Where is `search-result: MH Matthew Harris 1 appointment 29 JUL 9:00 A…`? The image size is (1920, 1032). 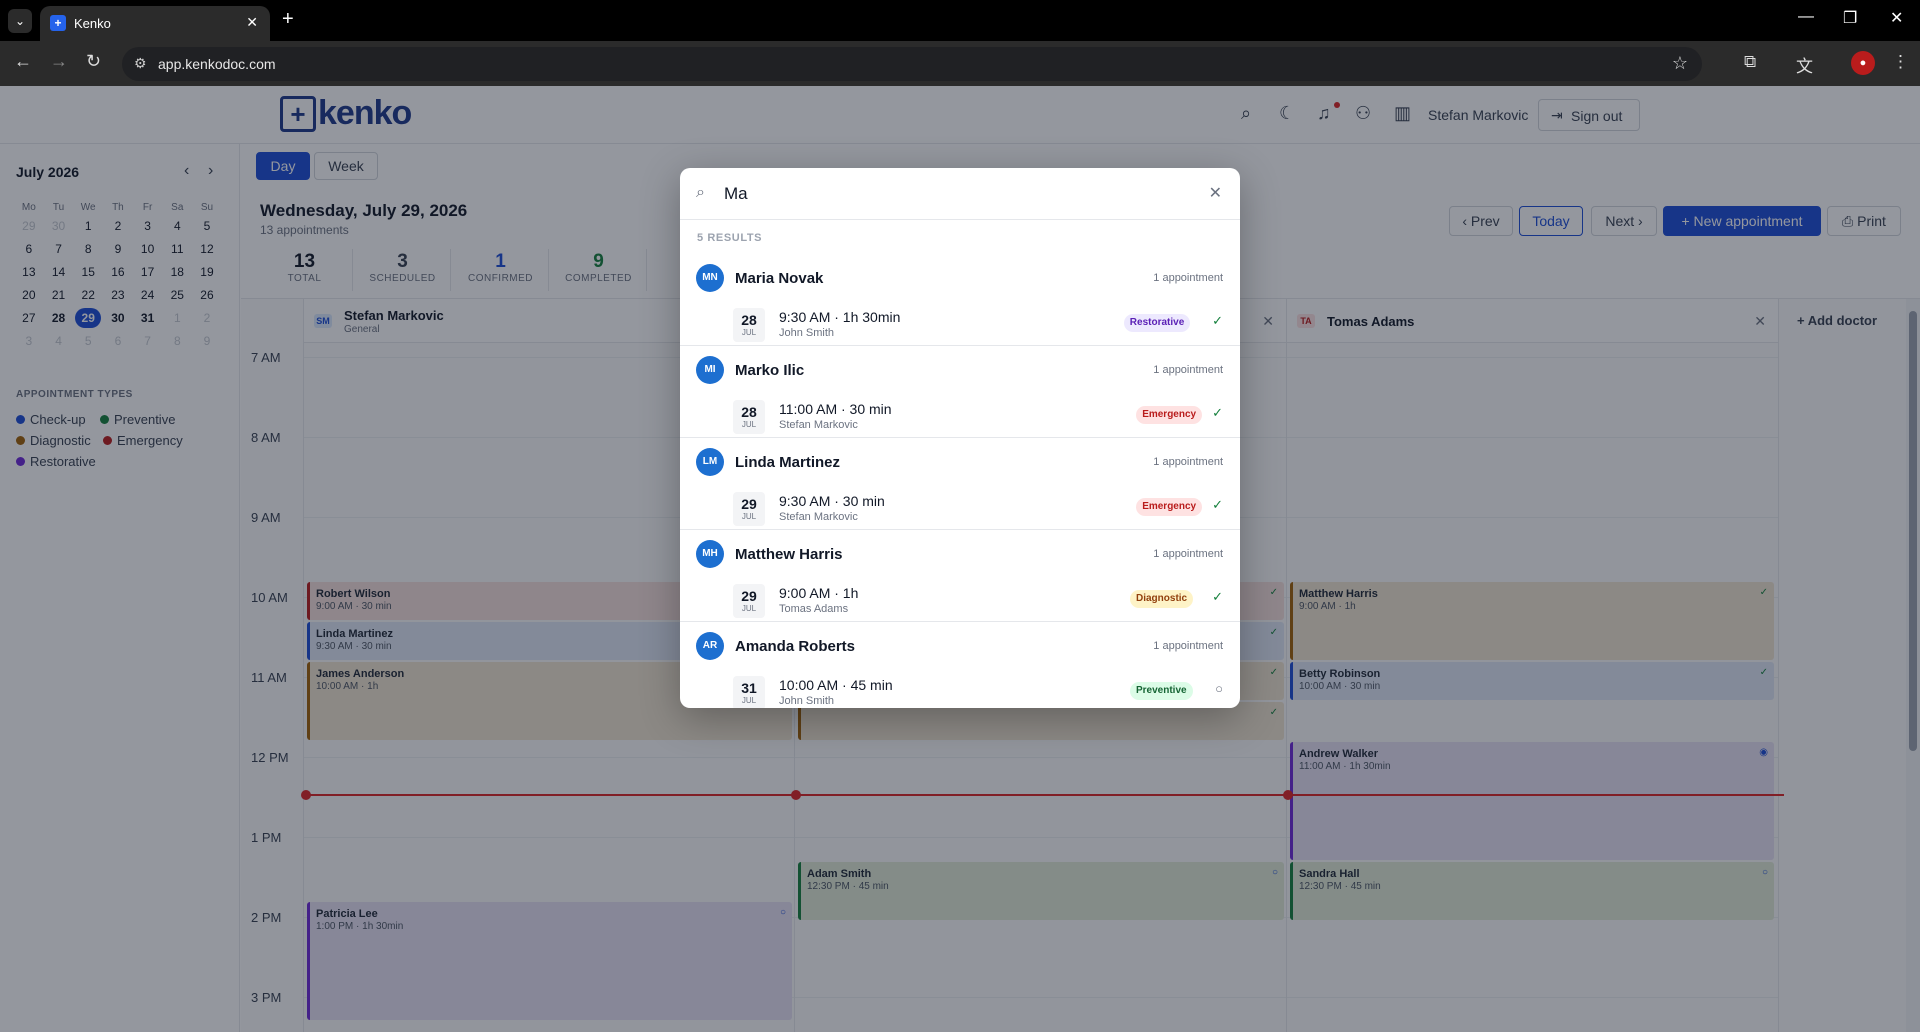 search-result: MH Matthew Harris 1 appointment 29 JUL 9:00 A… is located at coordinates (960, 576).